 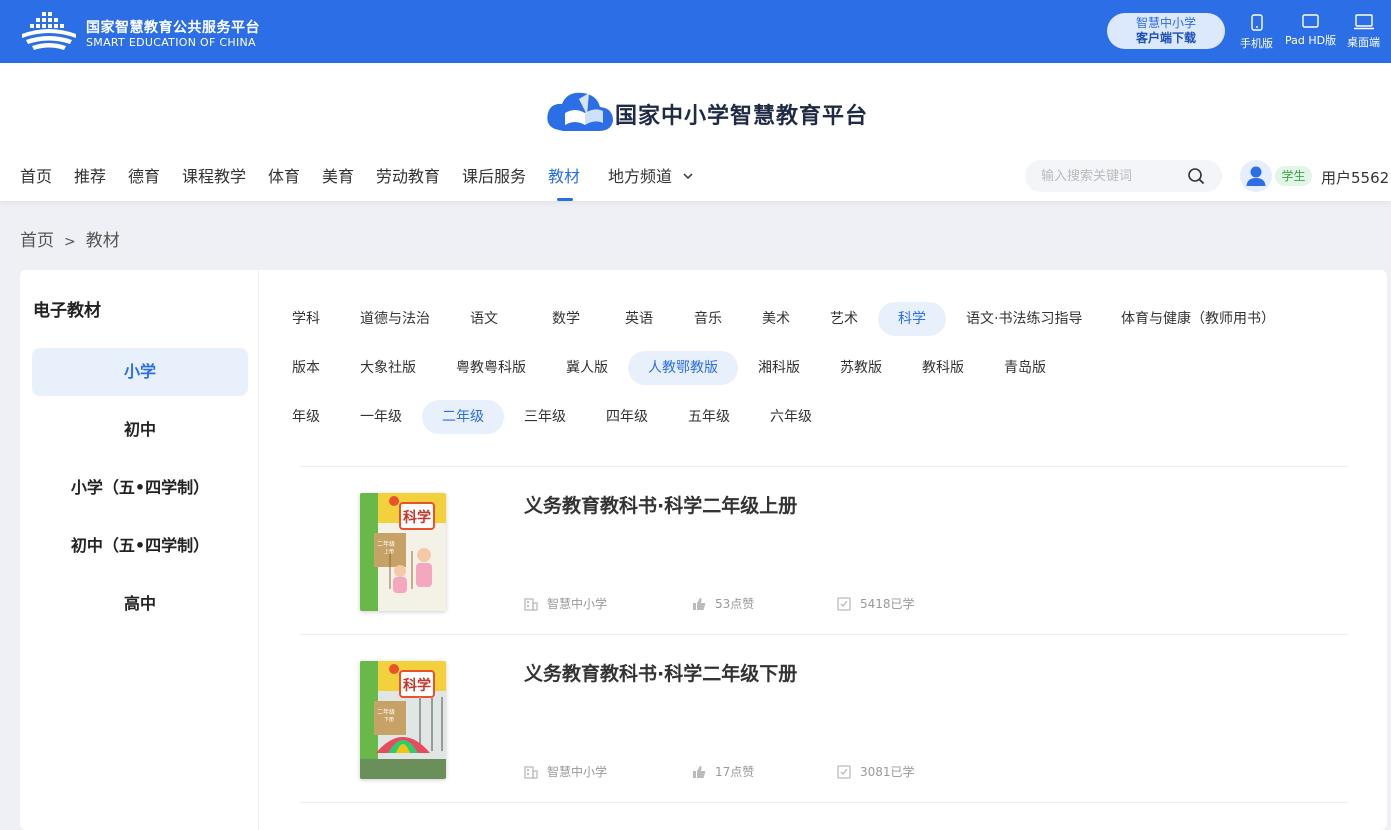 What do you see at coordinates (214, 182) in the screenshot?
I see `nav-item-courses: 课程教学` at bounding box center [214, 182].